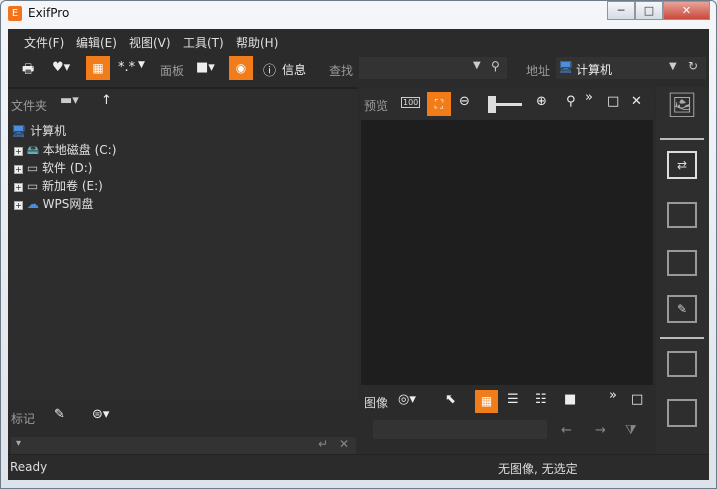 The image size is (717, 489). I want to click on preview-view-icon: ■, so click(570, 399).